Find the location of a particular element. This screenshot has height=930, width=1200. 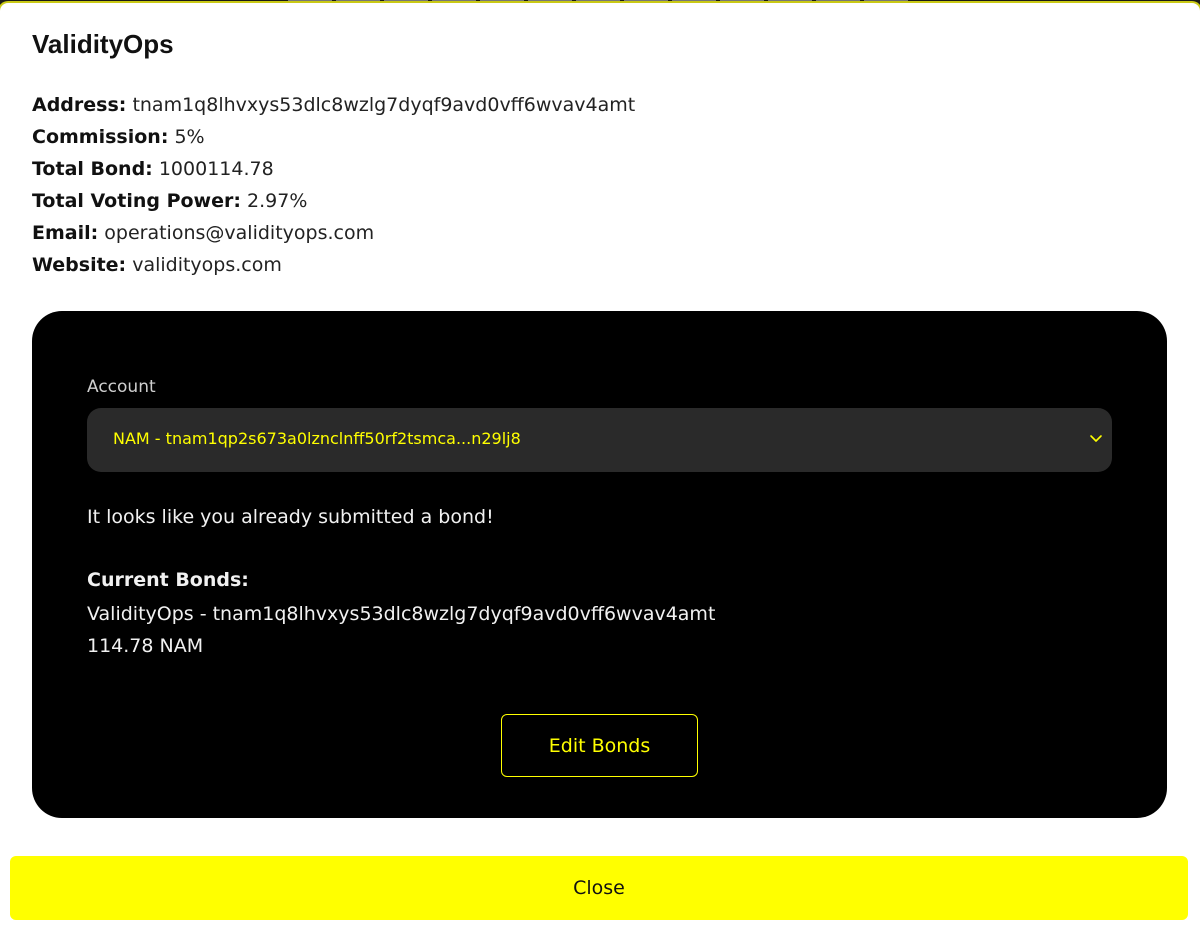

detail-email: Email: operations@validityops.com is located at coordinates (333, 233).